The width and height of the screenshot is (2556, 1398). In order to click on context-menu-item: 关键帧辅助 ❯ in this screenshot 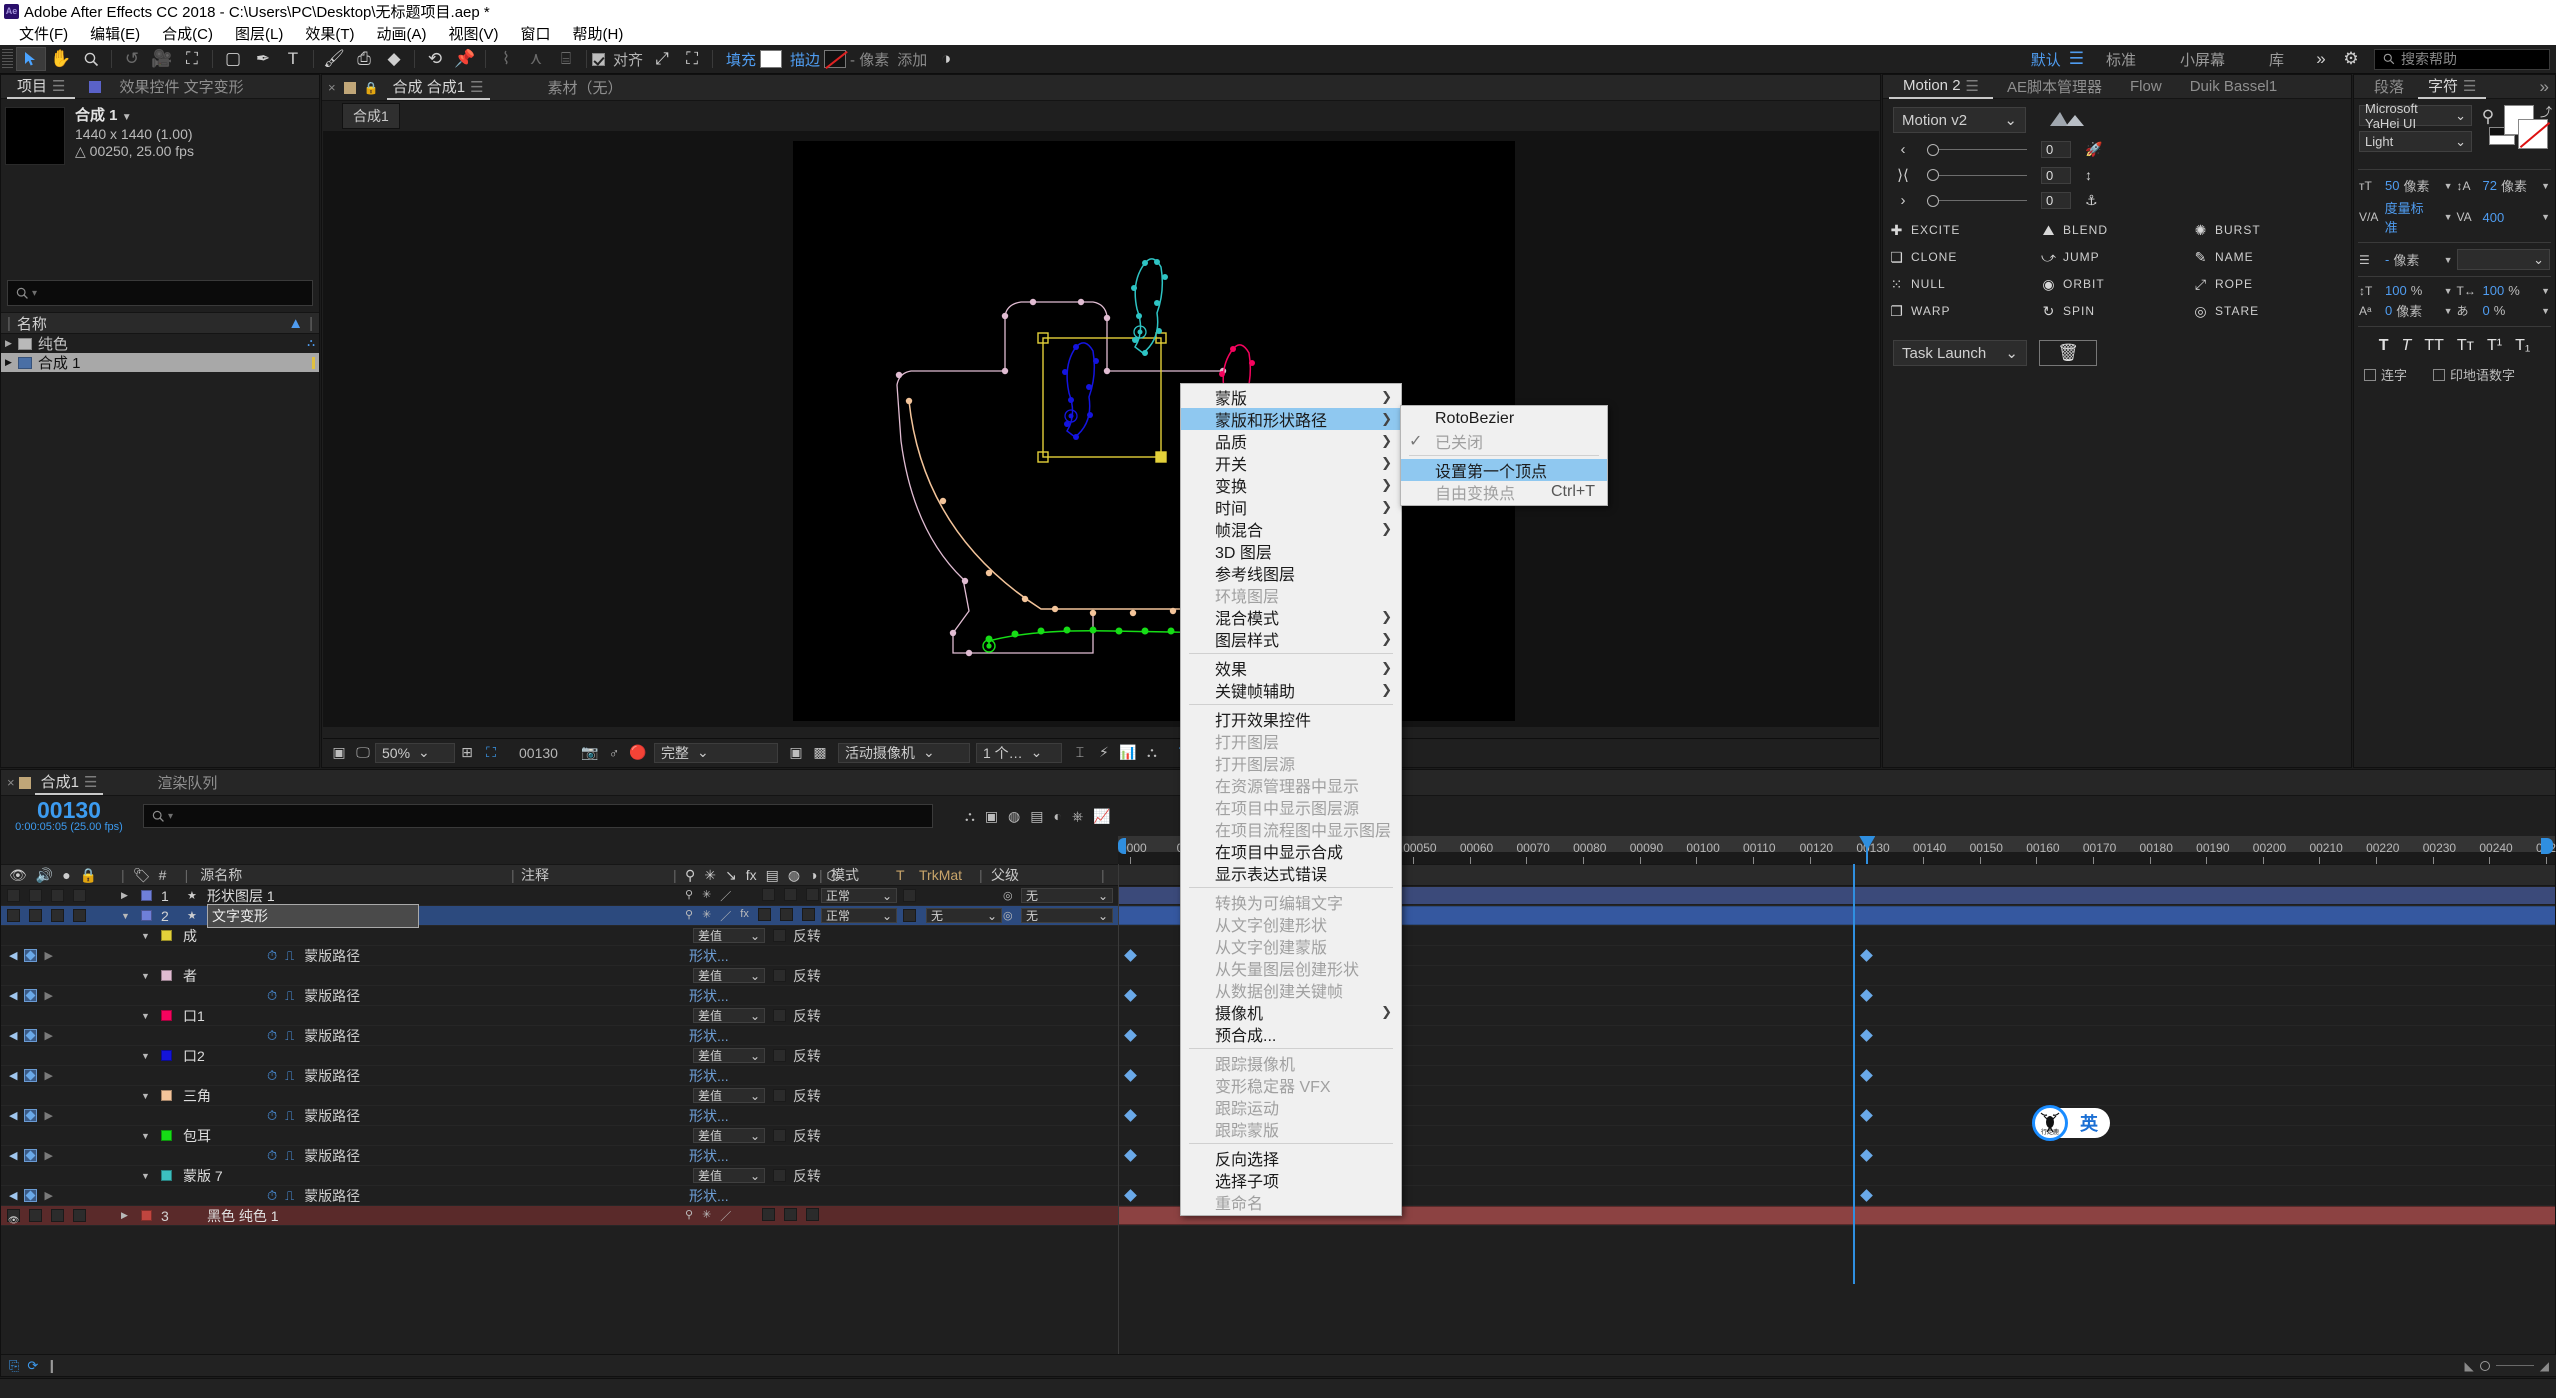, I will do `click(1291, 690)`.